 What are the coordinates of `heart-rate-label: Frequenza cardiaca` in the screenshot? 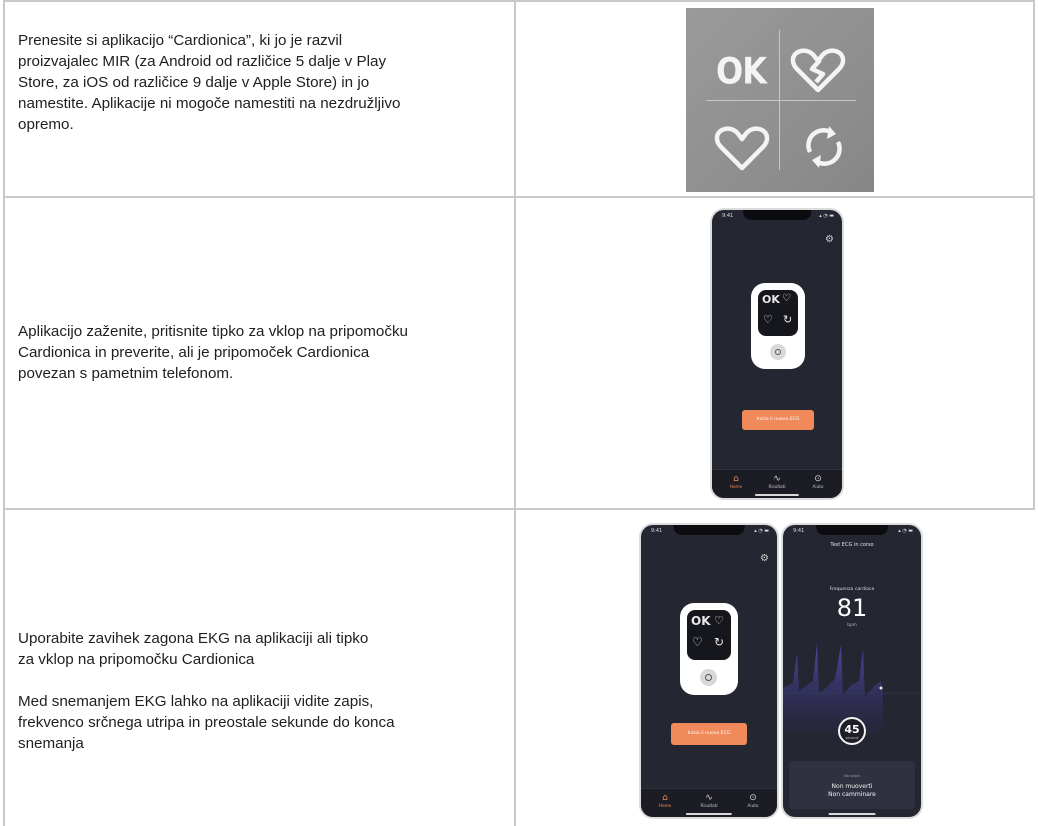 It's located at (852, 589).